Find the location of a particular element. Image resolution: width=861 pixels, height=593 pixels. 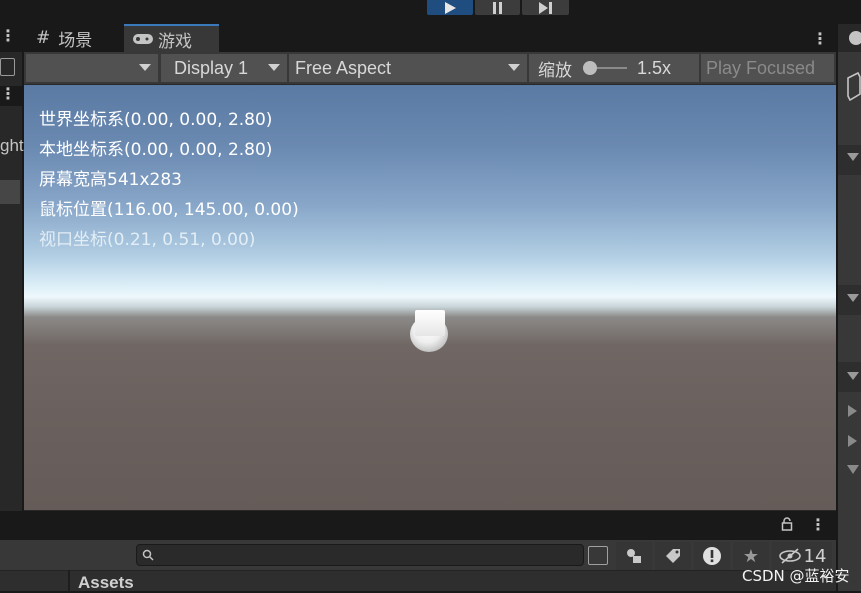

grid-icon: # is located at coordinates (43, 38).